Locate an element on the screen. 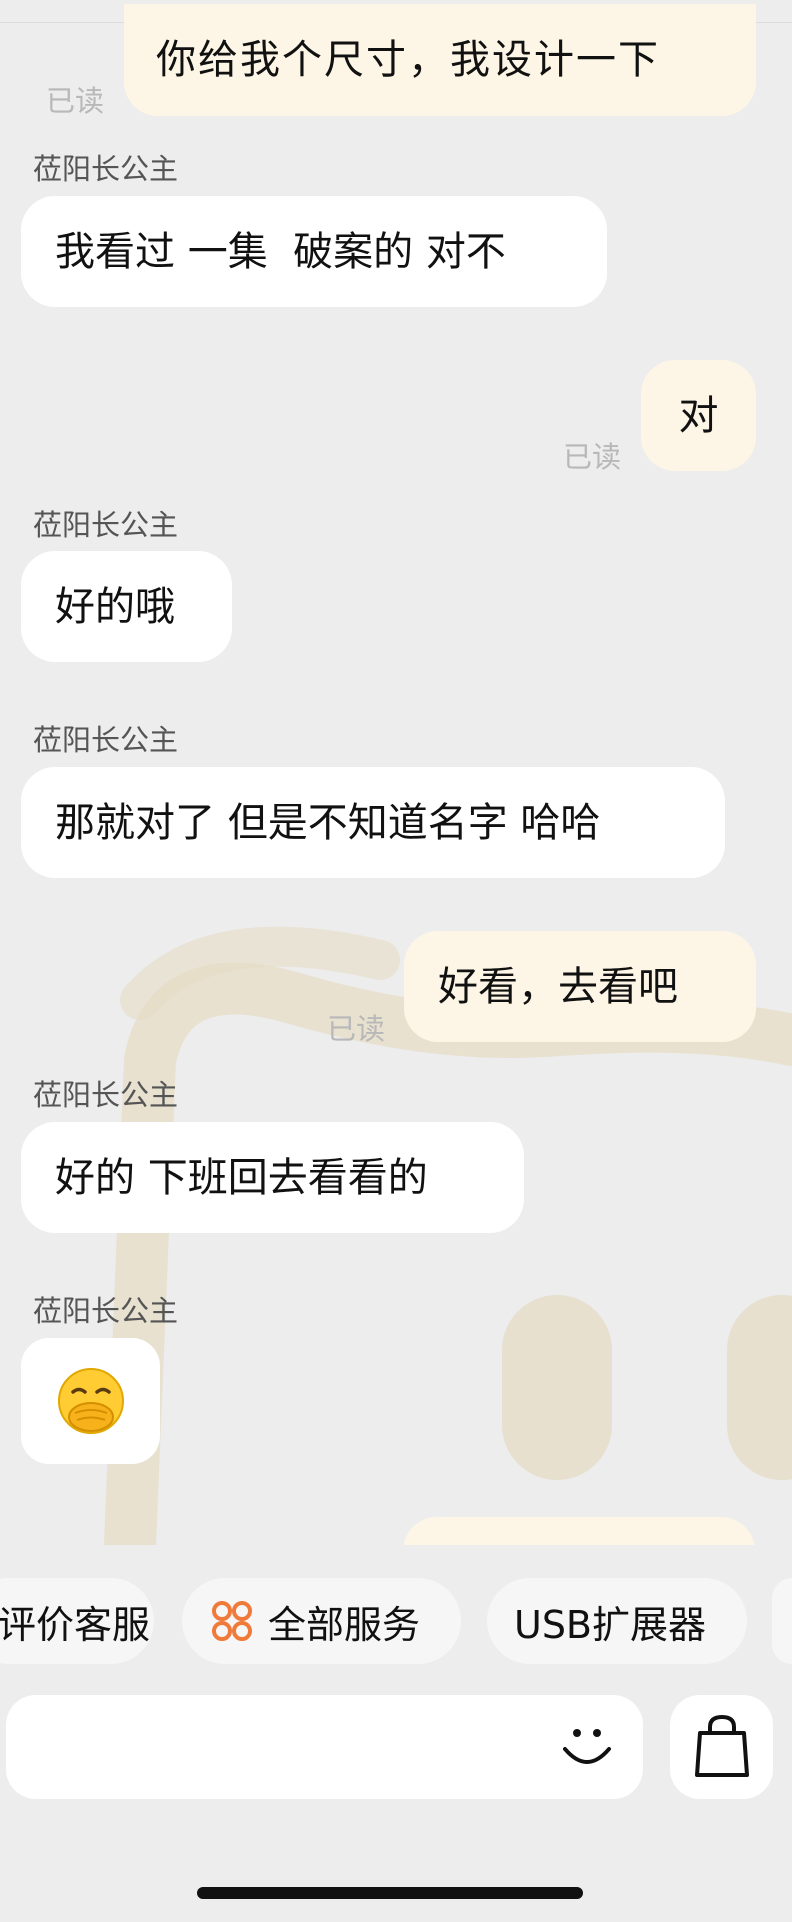  quick-action-rate-service: 评价客服 is located at coordinates (77, 1621).